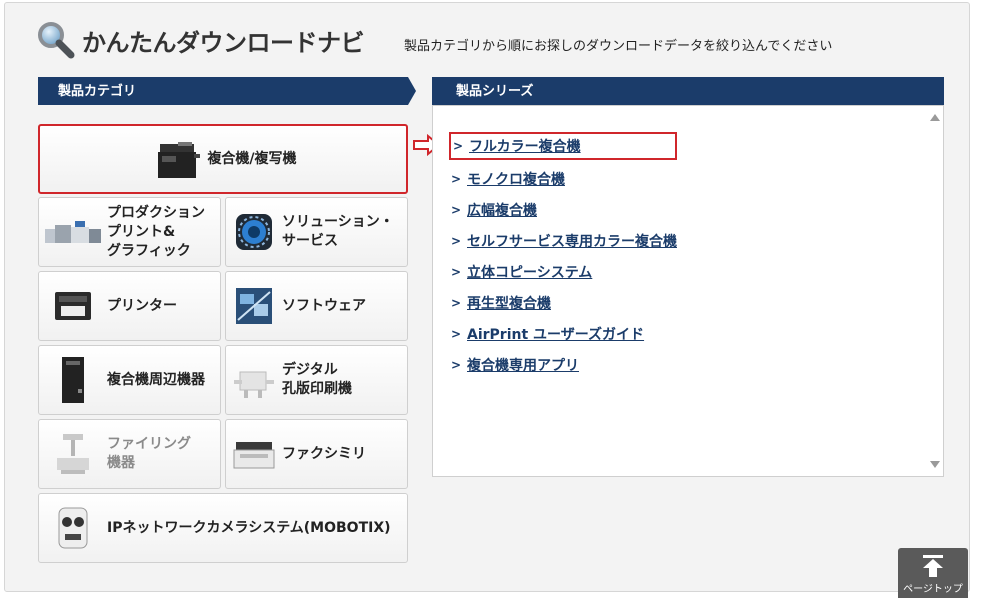  I want to click on category-label: グラフィック, so click(149, 250).